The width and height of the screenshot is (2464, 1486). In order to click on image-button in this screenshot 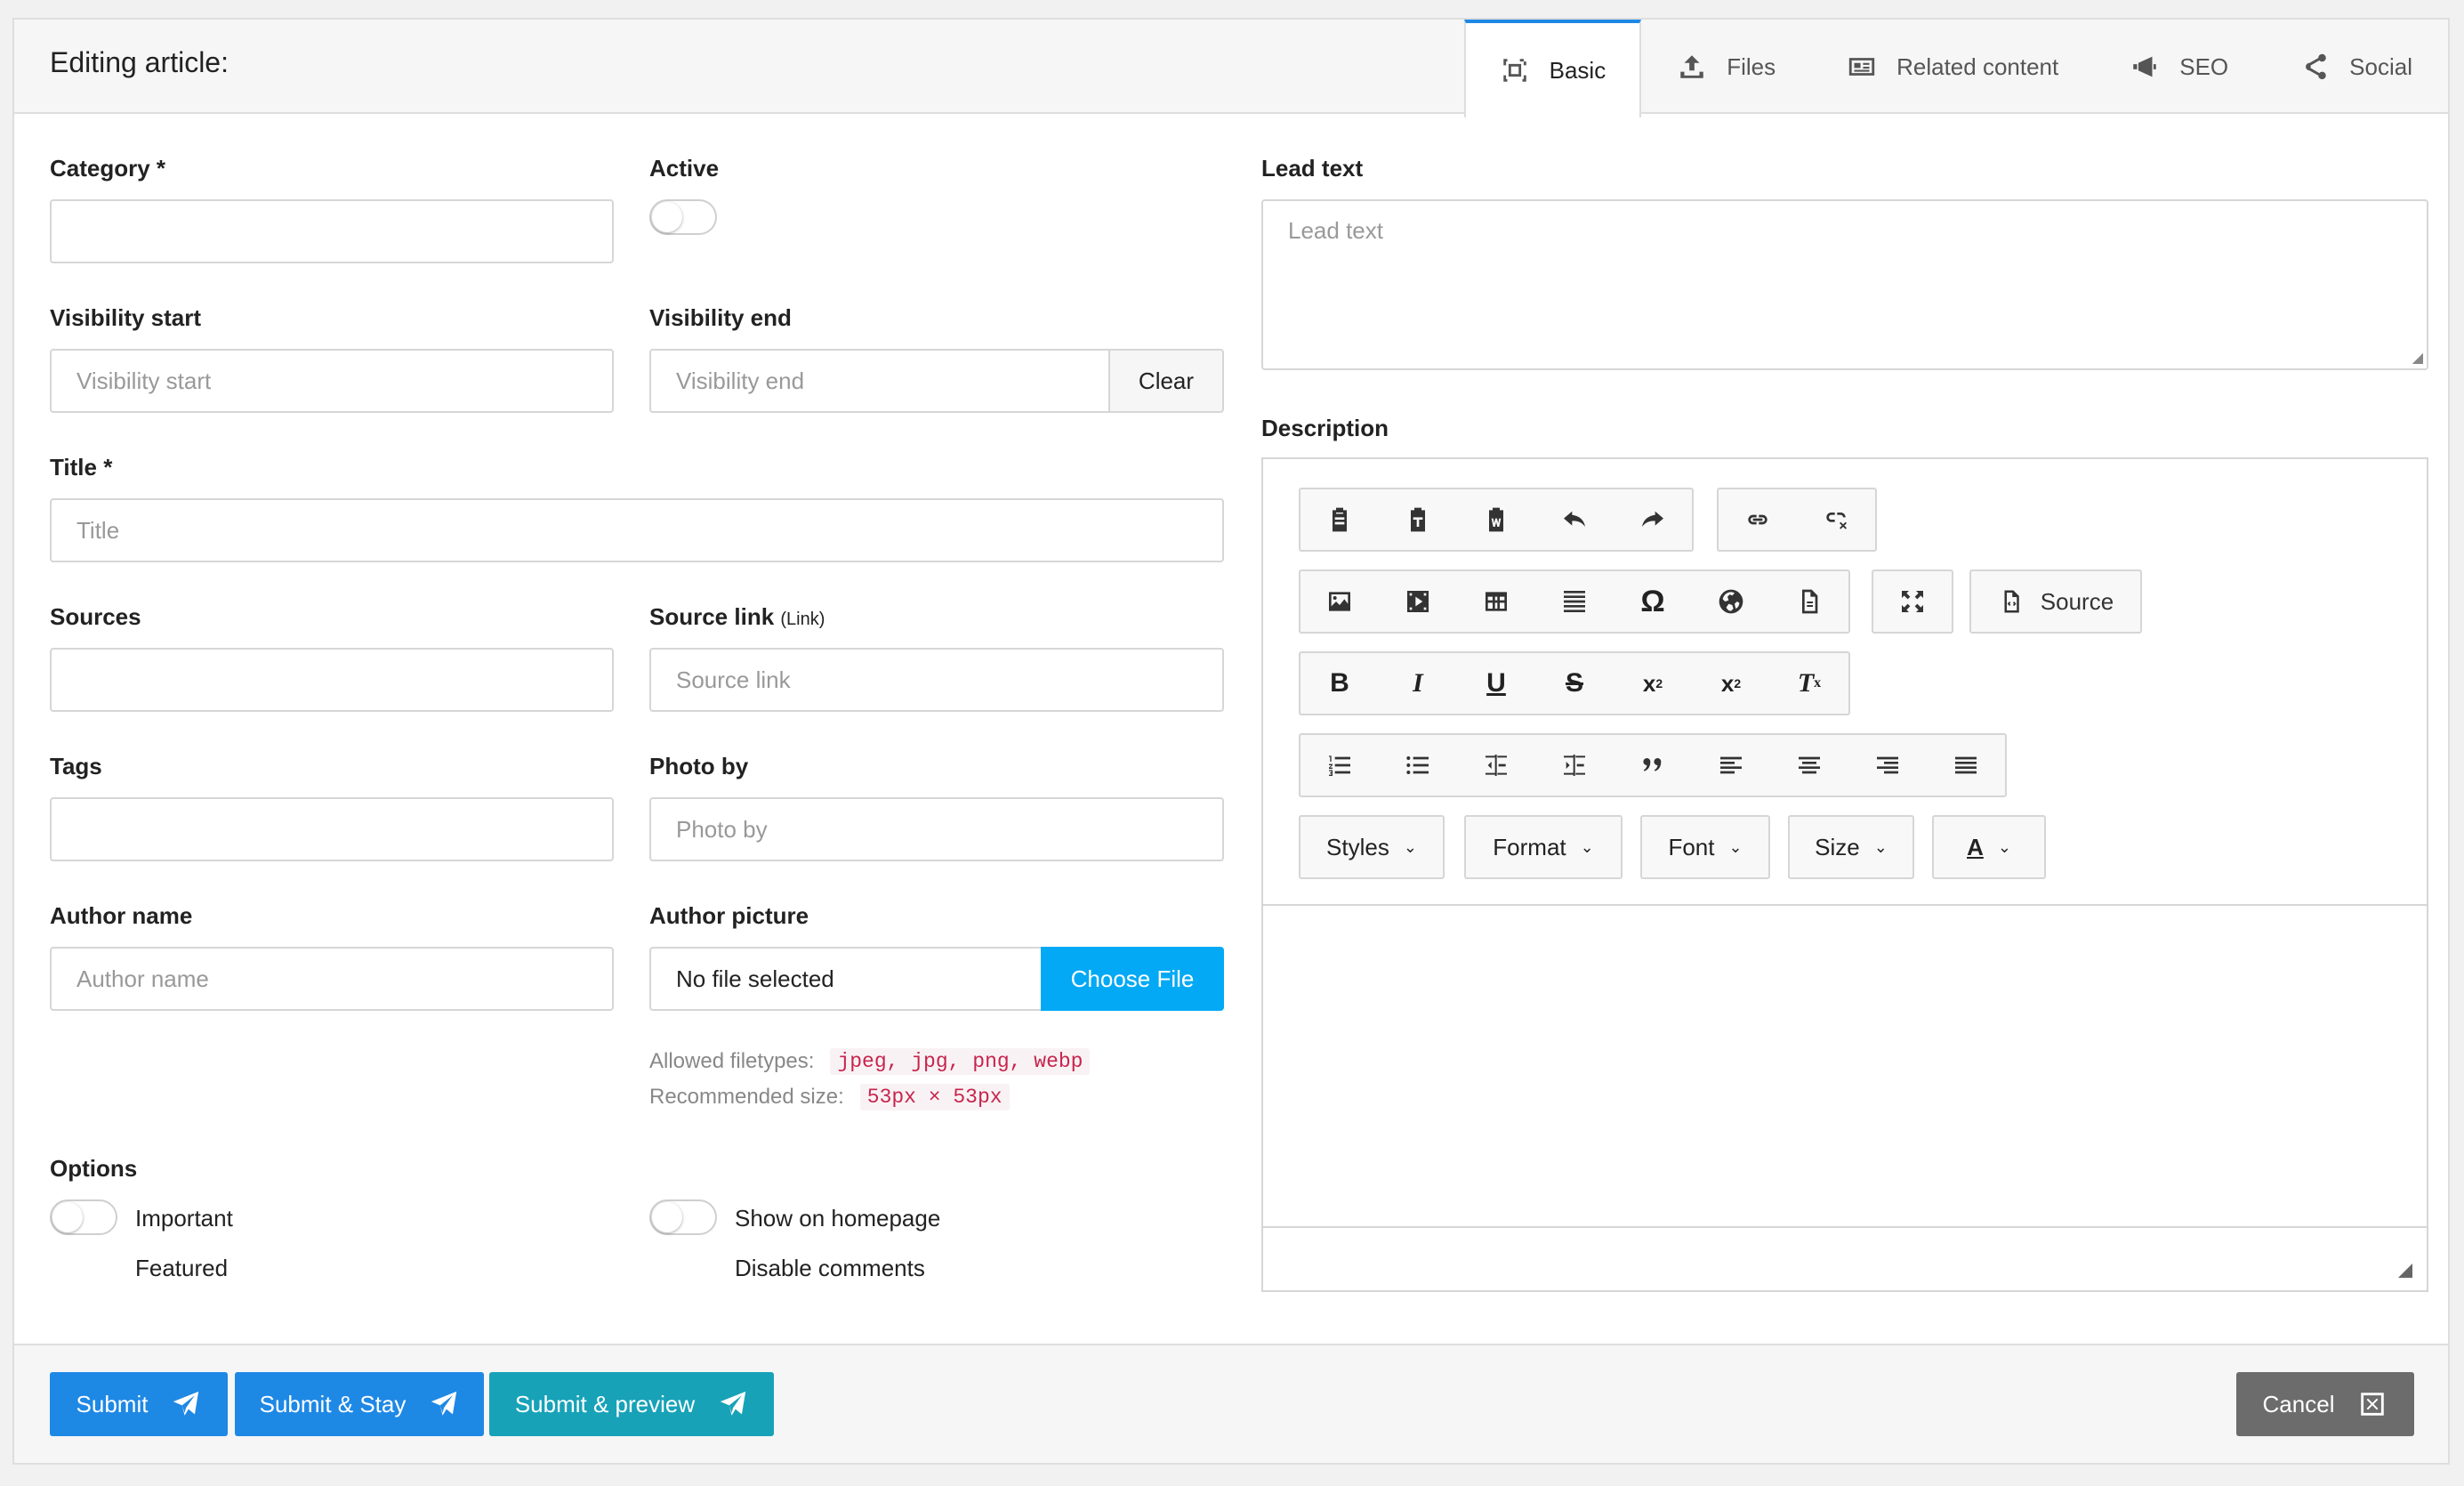, I will do `click(1339, 601)`.